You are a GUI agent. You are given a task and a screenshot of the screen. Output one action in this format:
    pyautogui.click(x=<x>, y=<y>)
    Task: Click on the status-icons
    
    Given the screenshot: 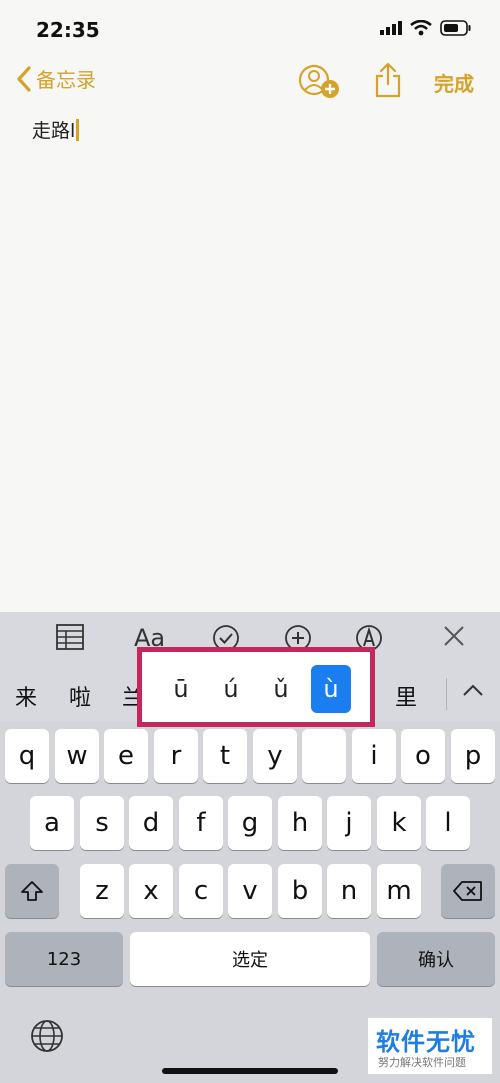 What is the action you would take?
    pyautogui.click(x=426, y=28)
    